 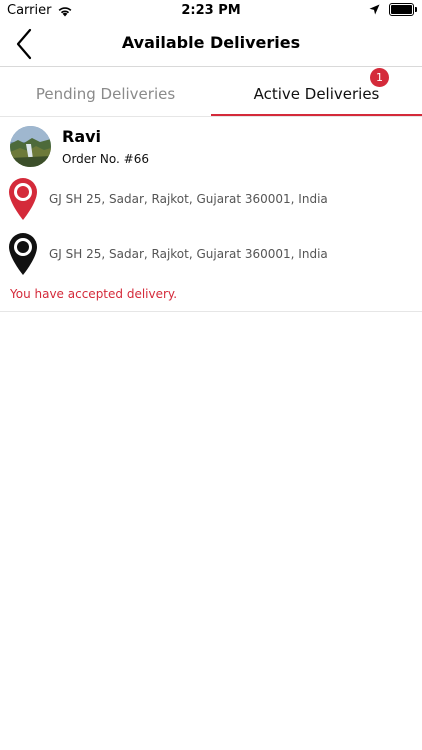 What do you see at coordinates (82, 136) in the screenshot?
I see `customer-name: Ravi` at bounding box center [82, 136].